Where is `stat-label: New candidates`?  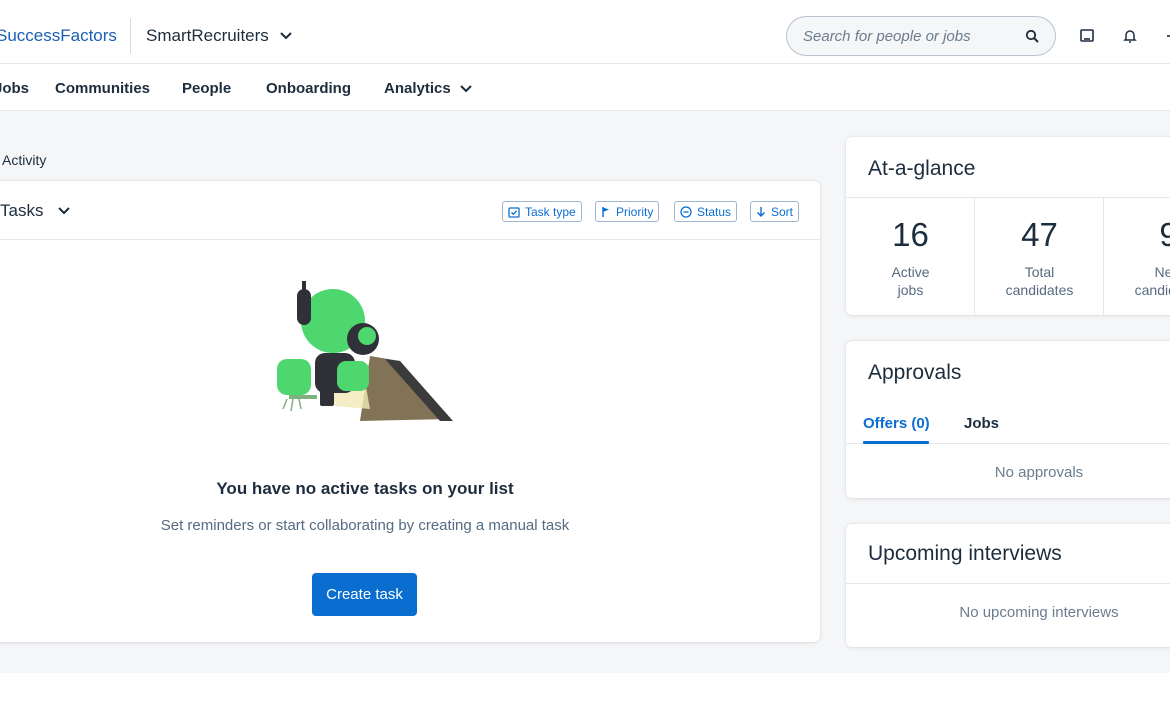
stat-label: New candidates is located at coordinates (1152, 281).